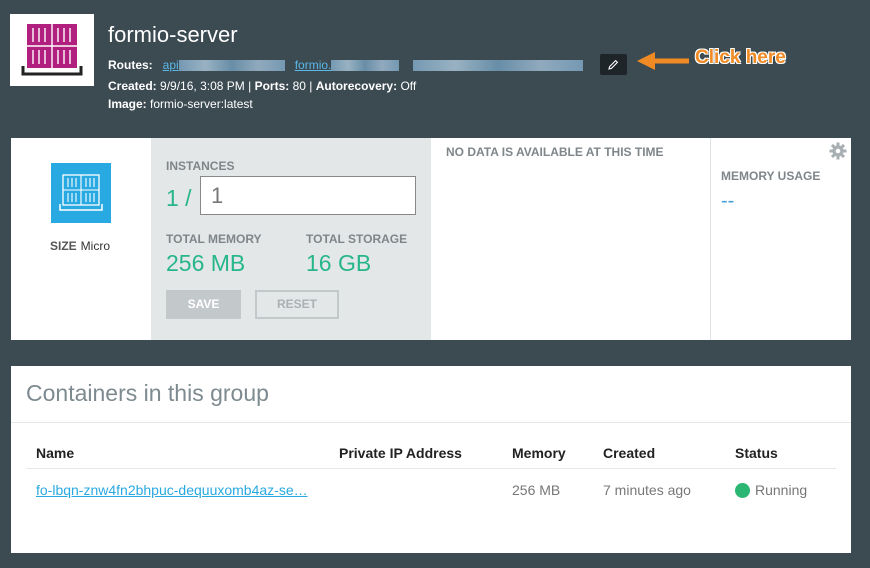 The width and height of the screenshot is (870, 568). Describe the element at coordinates (742, 490) in the screenshot. I see `status-running-icon` at that location.